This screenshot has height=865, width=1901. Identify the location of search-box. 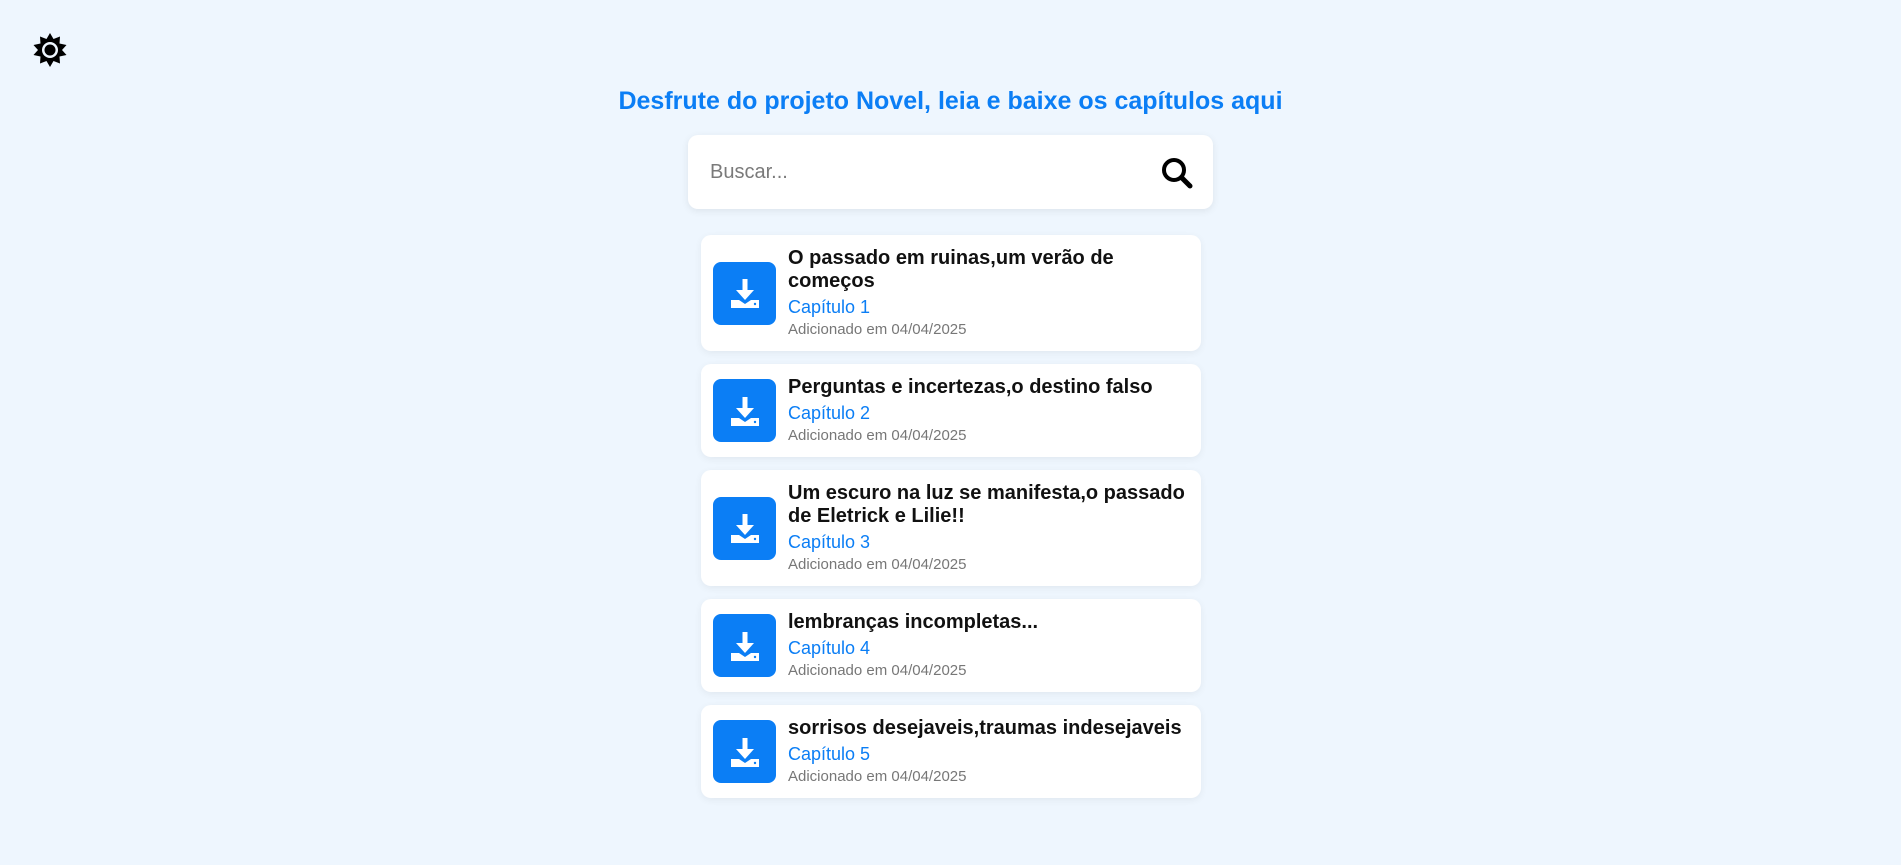
(950, 172).